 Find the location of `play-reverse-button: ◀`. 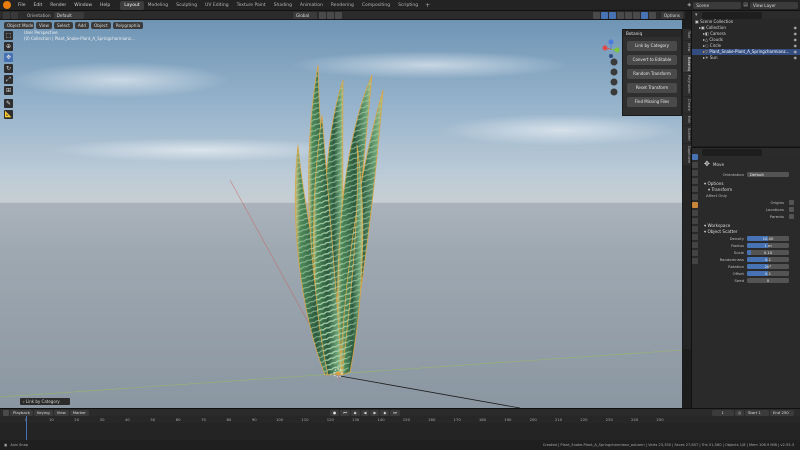

play-reverse-button: ◀ is located at coordinates (365, 412).